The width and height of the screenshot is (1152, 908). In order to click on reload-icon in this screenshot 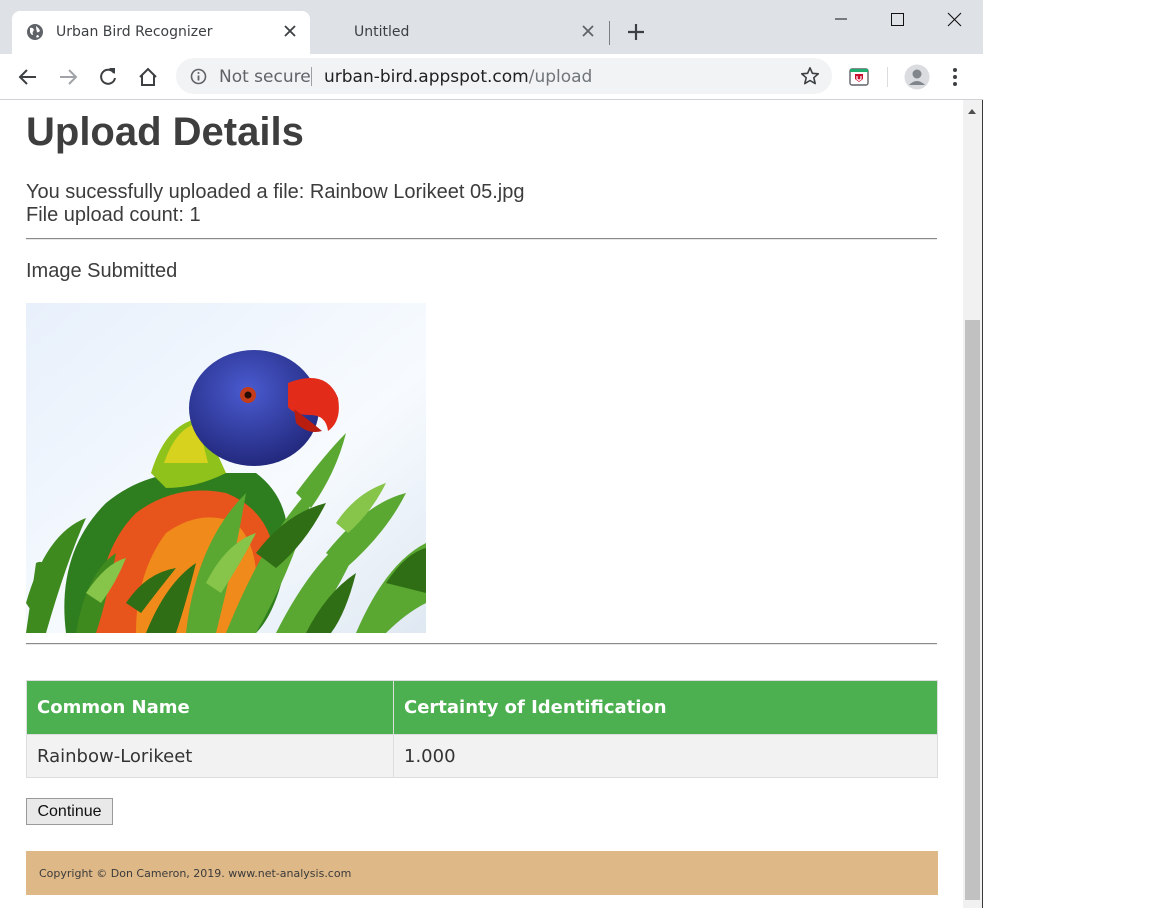, I will do `click(108, 77)`.